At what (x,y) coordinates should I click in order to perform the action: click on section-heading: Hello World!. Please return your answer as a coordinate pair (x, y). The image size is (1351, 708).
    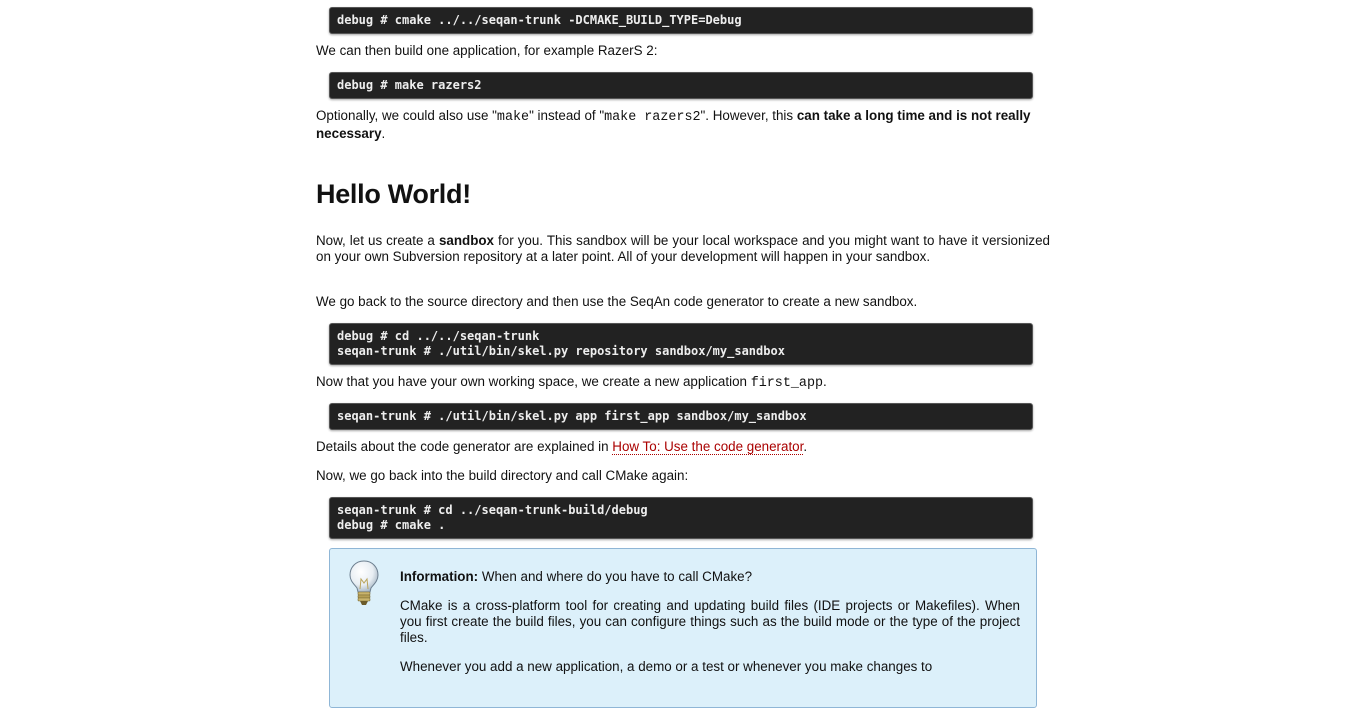
    Looking at the image, I should click on (393, 194).